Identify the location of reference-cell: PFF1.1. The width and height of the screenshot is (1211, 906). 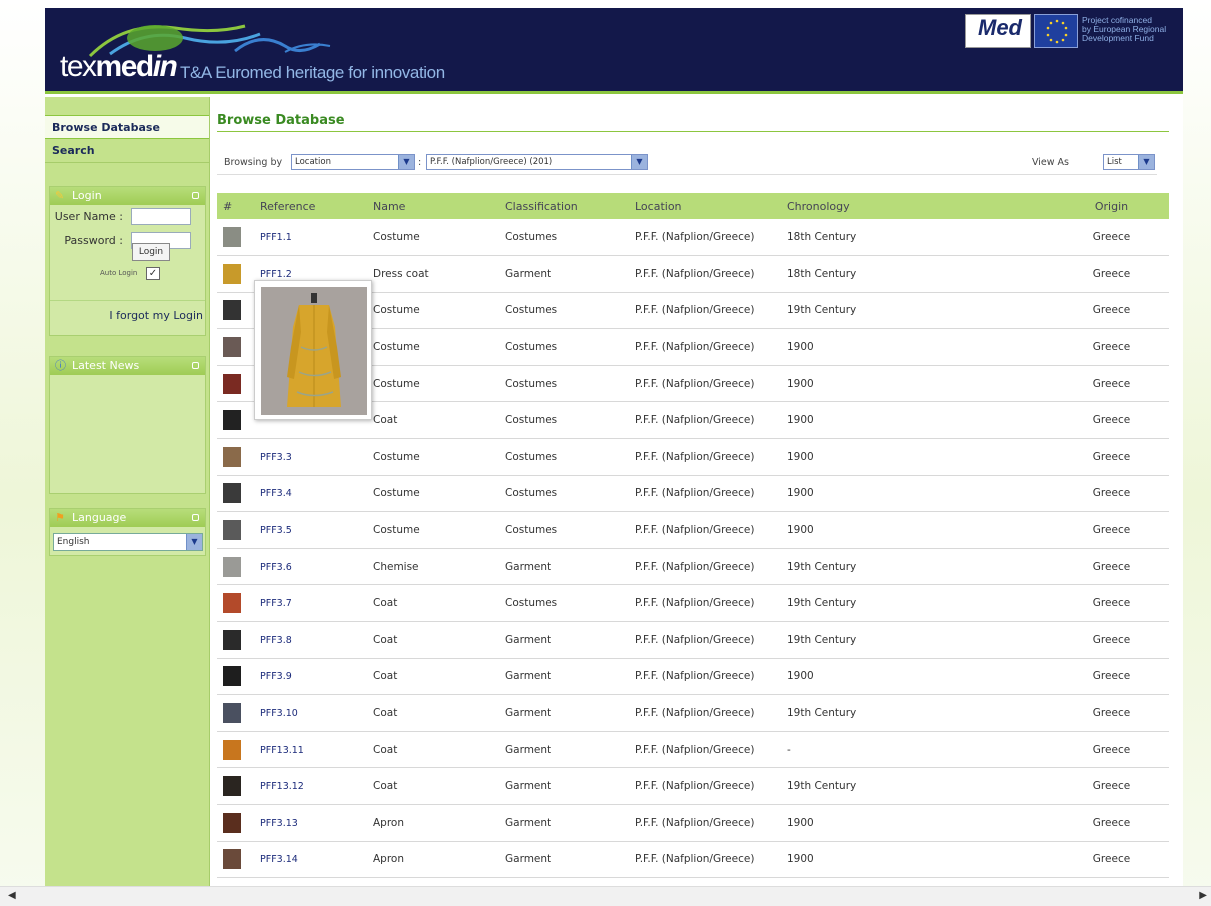
(310, 237).